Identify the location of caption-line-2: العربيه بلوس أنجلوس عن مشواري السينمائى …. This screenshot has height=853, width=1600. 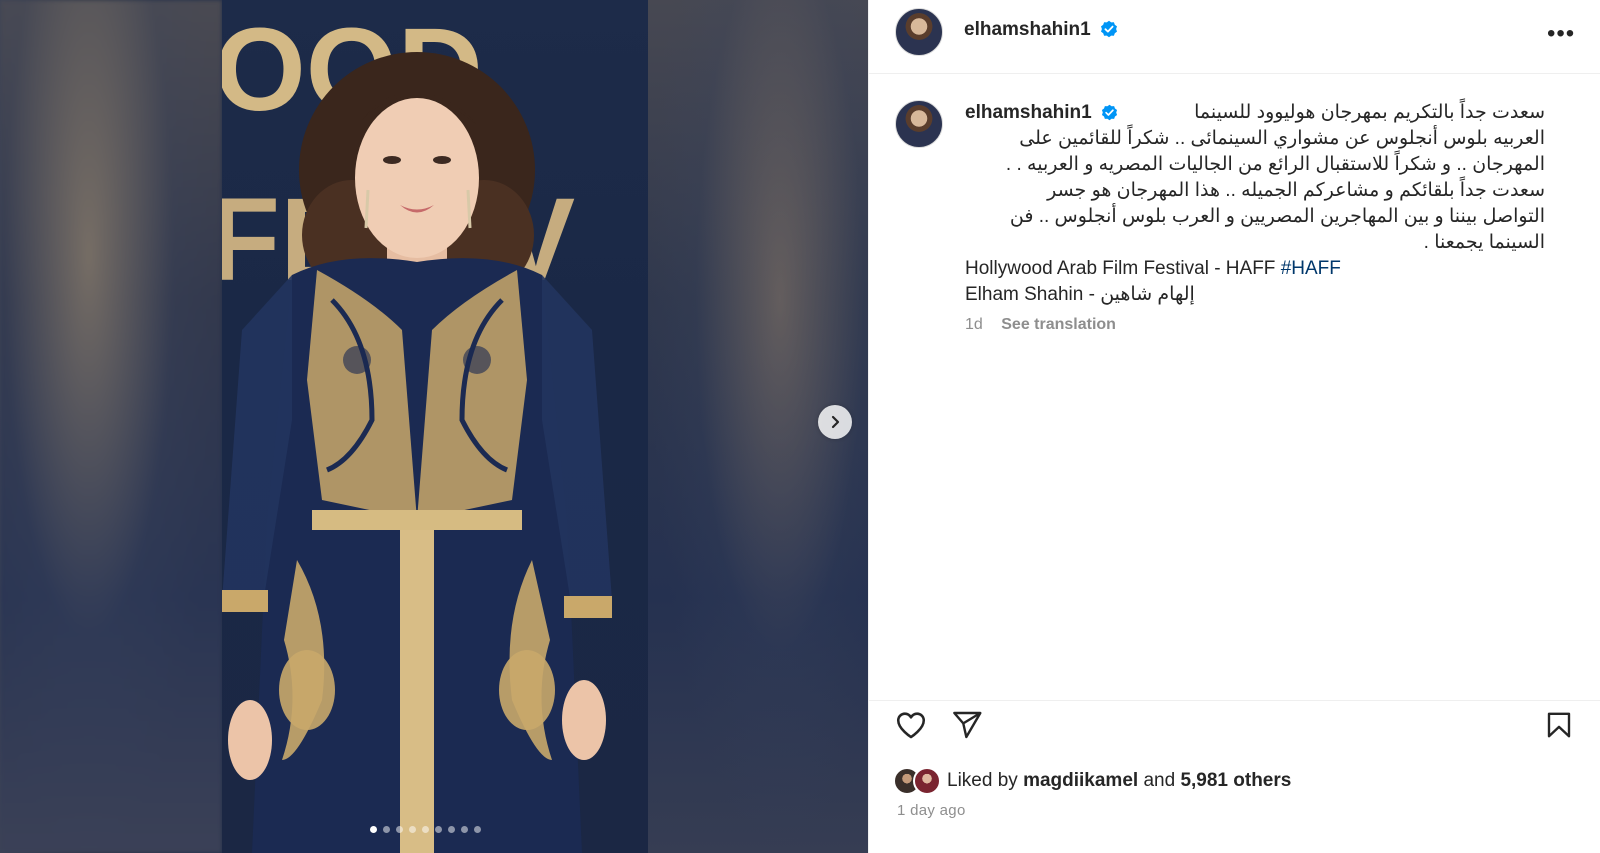
(1282, 138).